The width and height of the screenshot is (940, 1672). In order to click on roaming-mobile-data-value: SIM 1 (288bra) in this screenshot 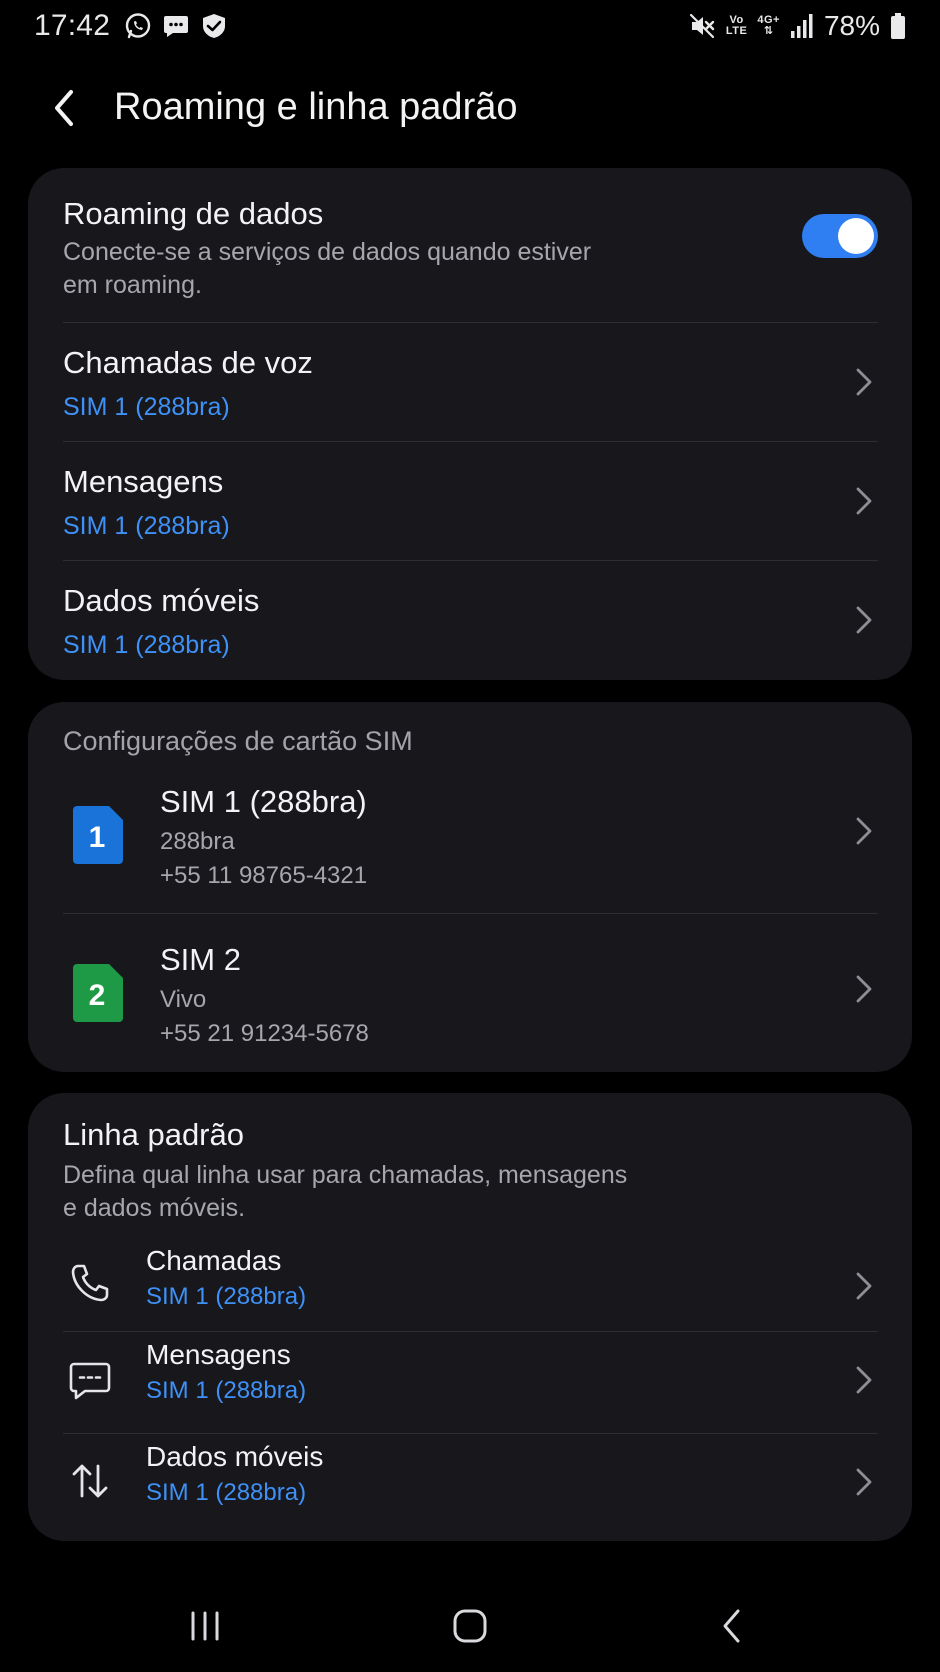, I will do `click(146, 645)`.